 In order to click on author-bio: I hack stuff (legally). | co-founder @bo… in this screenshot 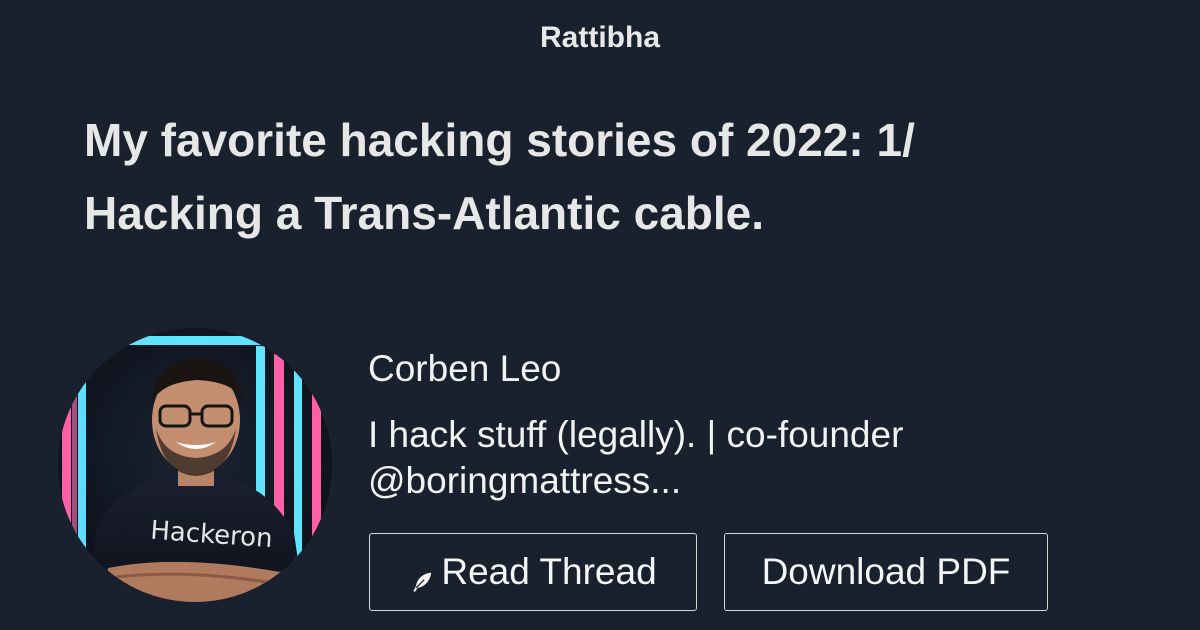, I will do `click(688, 458)`.